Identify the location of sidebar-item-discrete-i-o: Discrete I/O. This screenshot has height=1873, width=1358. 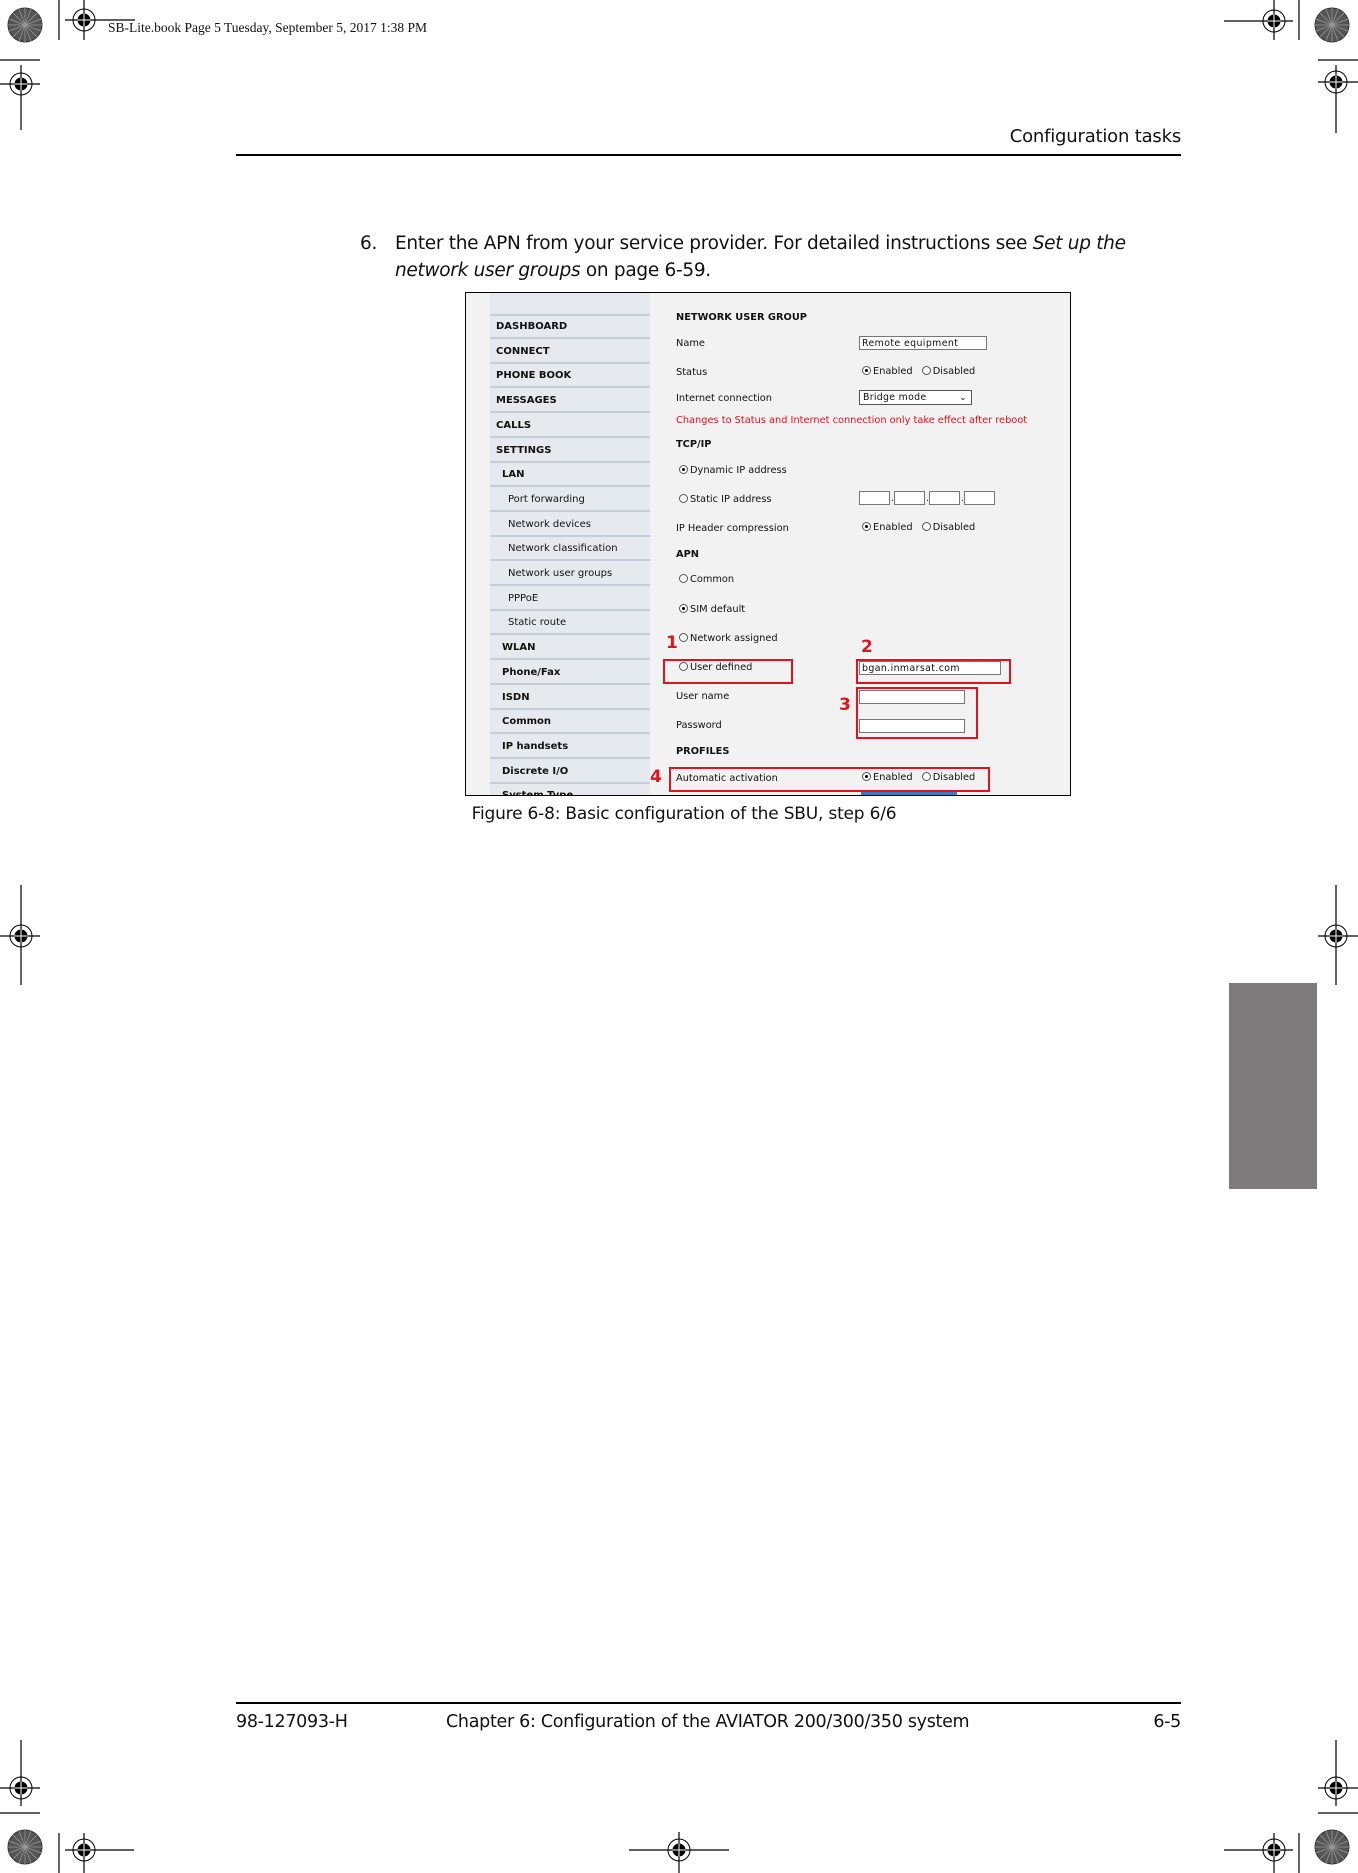
(570, 772).